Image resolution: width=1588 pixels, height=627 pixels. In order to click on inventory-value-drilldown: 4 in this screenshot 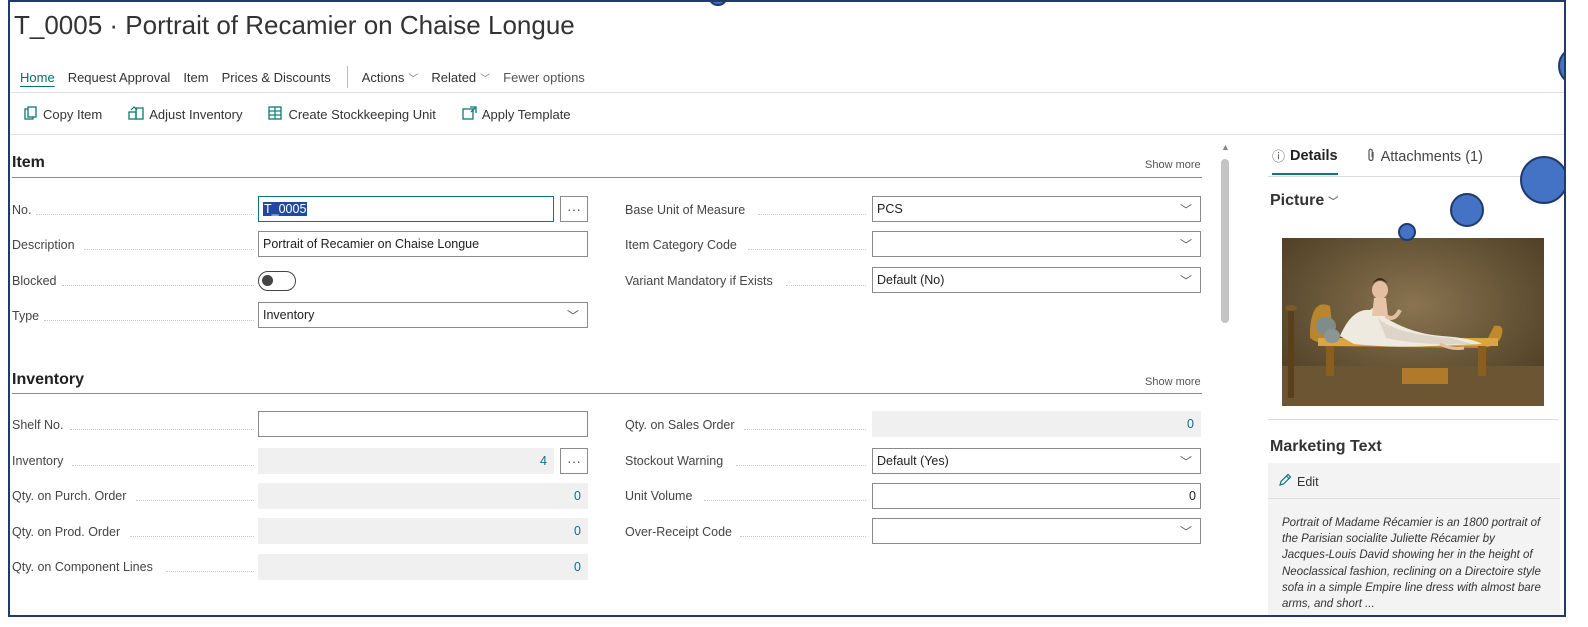, I will do `click(406, 461)`.